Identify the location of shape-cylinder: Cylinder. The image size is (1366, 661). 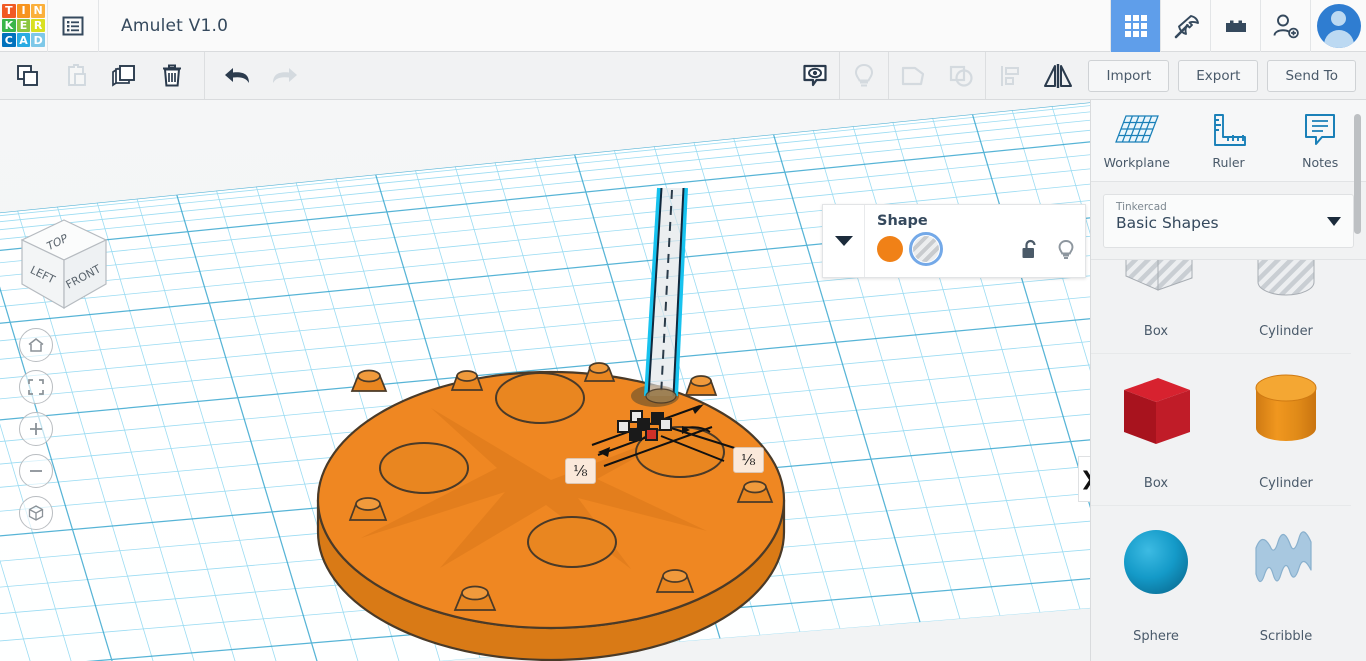
(1286, 430).